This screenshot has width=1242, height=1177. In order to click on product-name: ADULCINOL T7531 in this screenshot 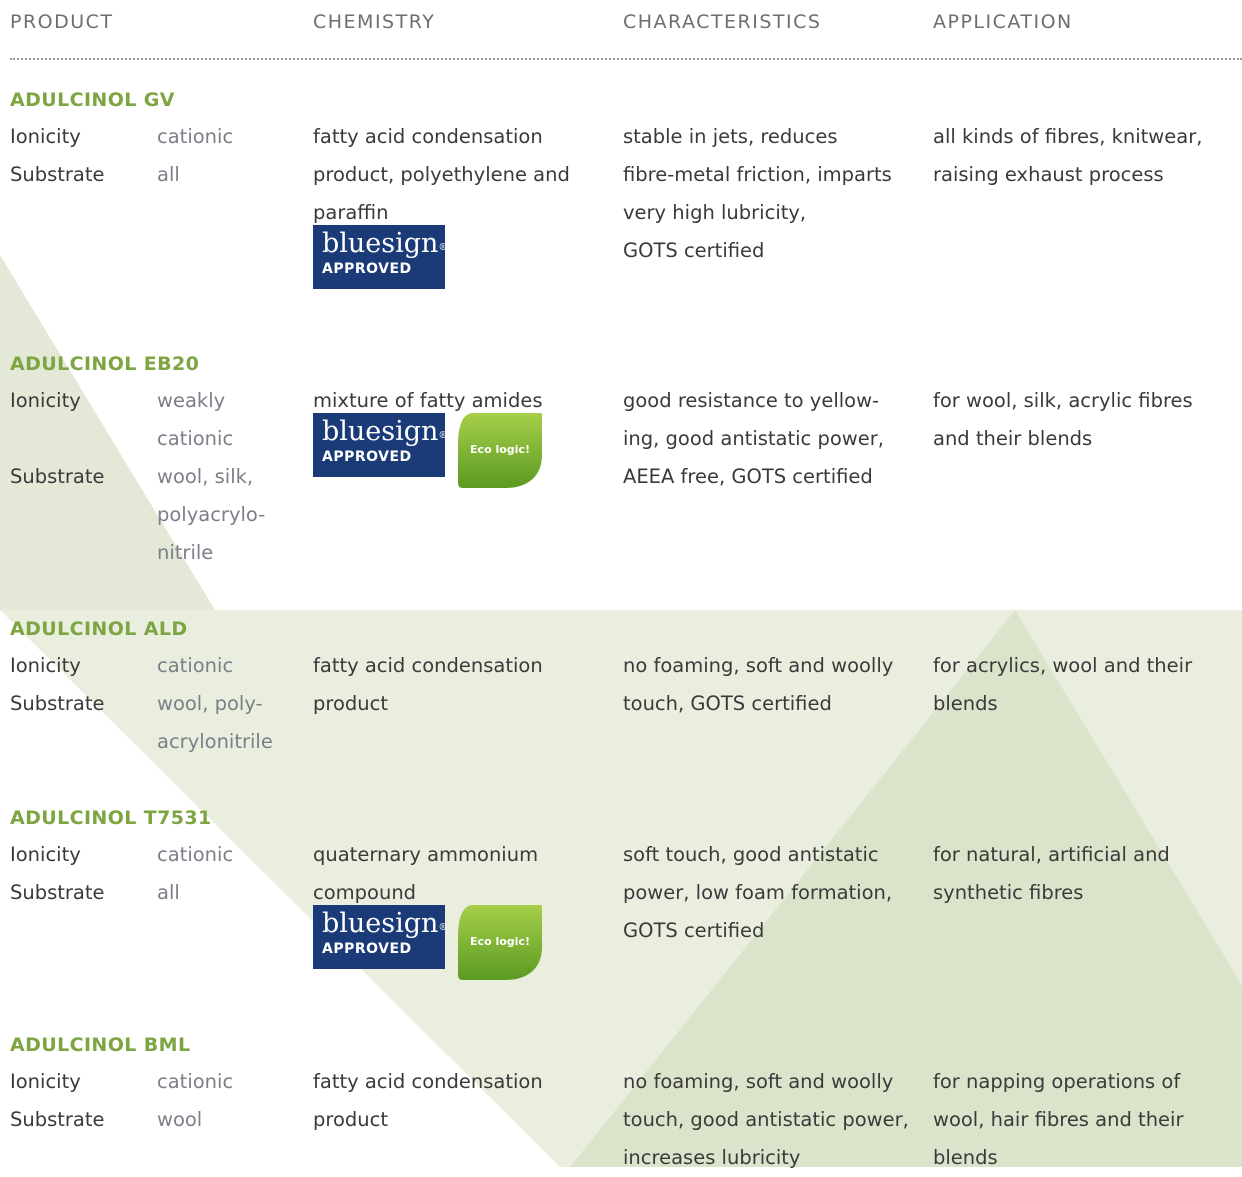, I will do `click(111, 818)`.